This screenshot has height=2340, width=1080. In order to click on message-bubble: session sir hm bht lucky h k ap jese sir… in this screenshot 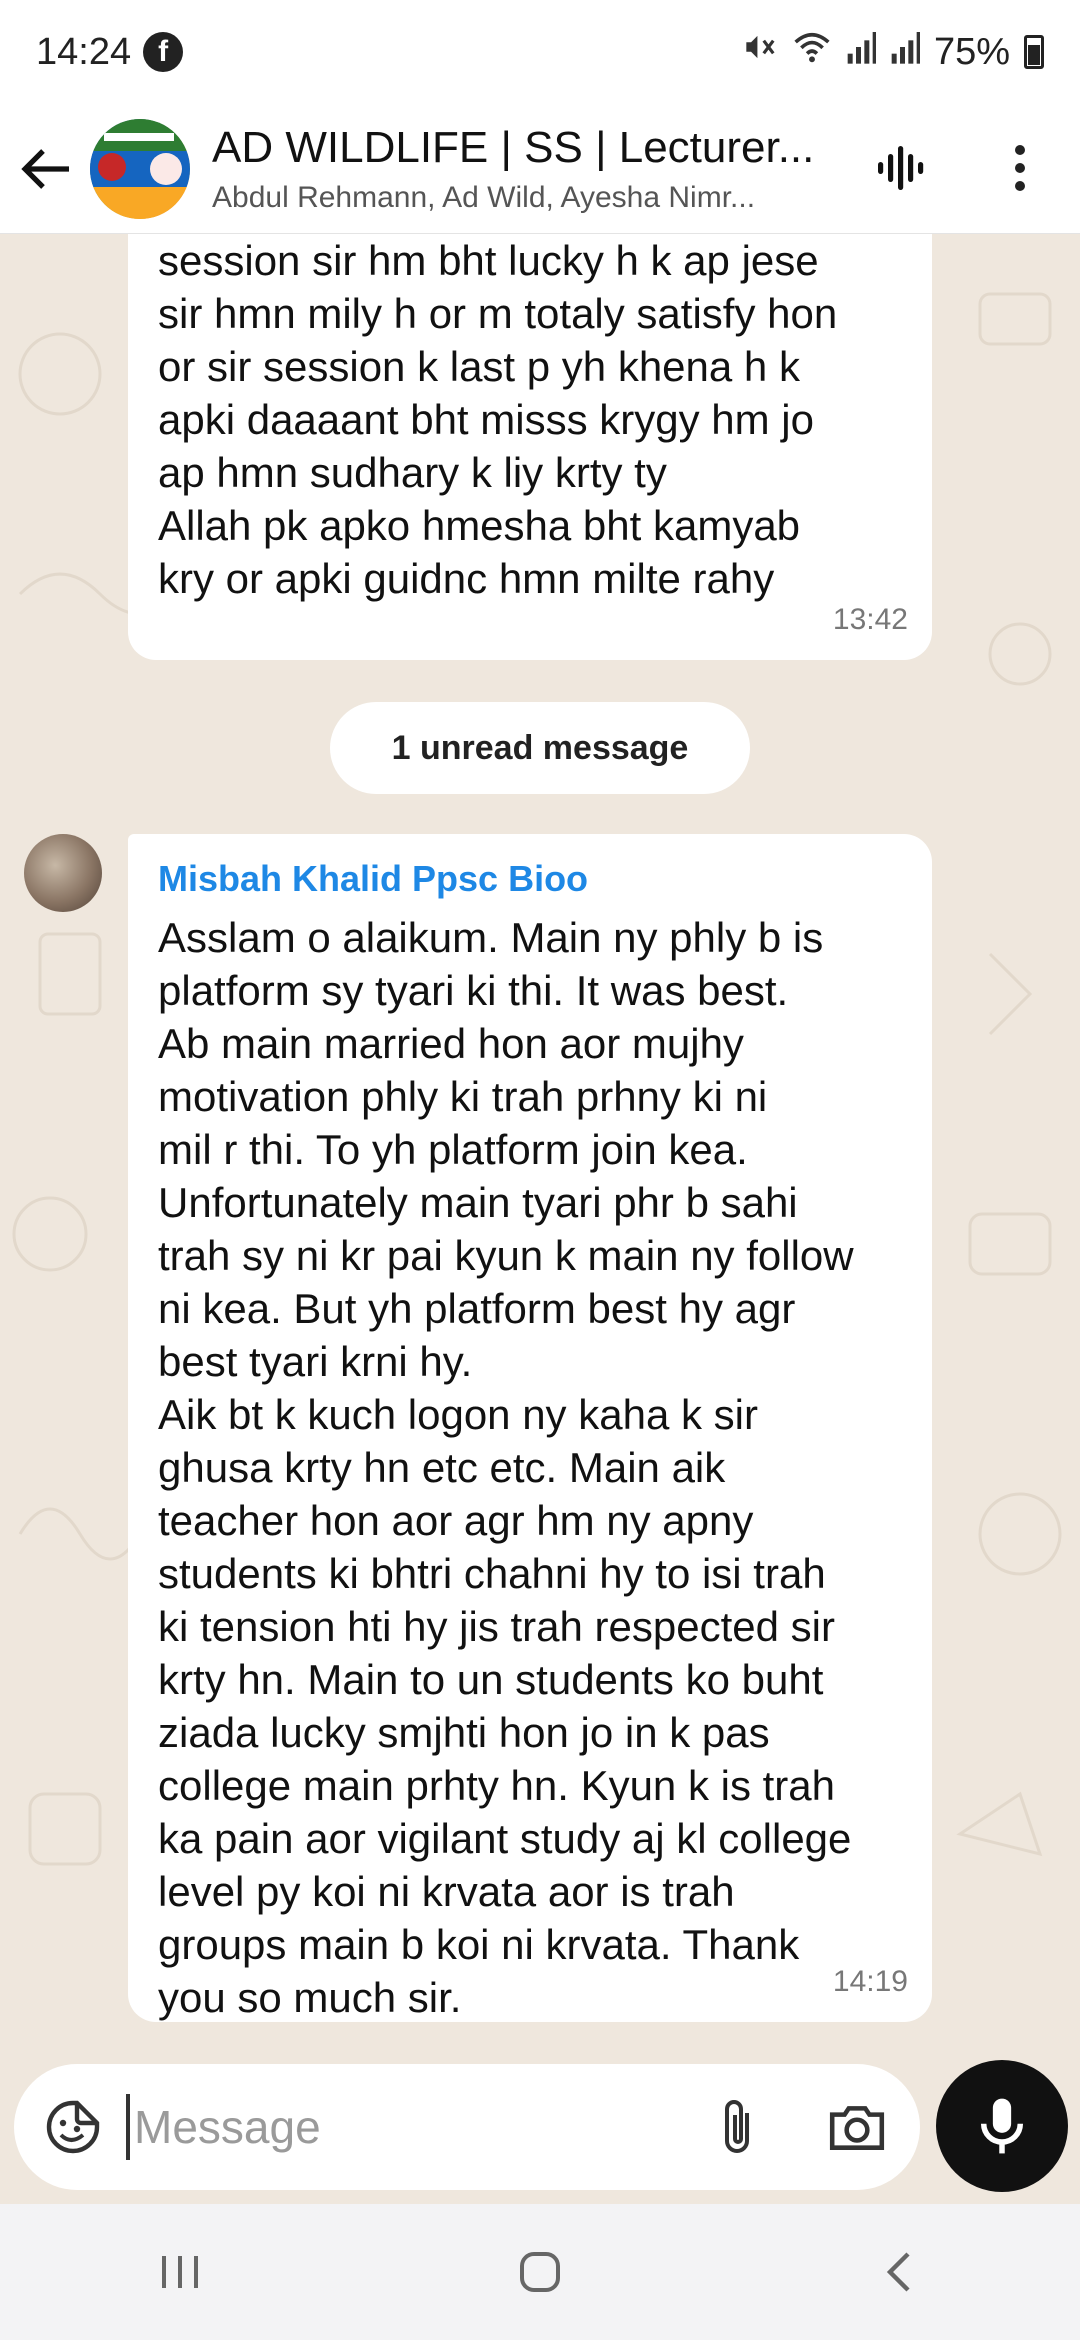, I will do `click(530, 447)`.